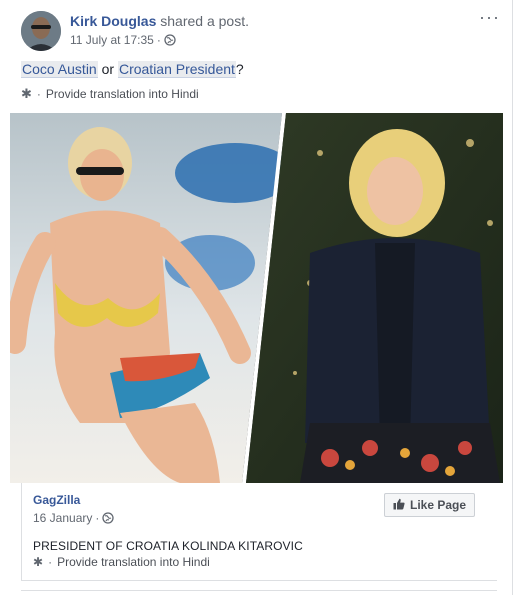  What do you see at coordinates (107, 69) in the screenshot?
I see `post-text-connector: or` at bounding box center [107, 69].